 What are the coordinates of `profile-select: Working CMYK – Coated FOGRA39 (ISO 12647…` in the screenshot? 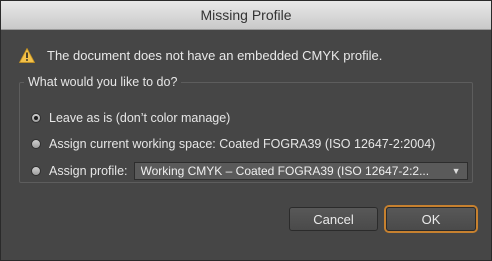 It's located at (300, 171).